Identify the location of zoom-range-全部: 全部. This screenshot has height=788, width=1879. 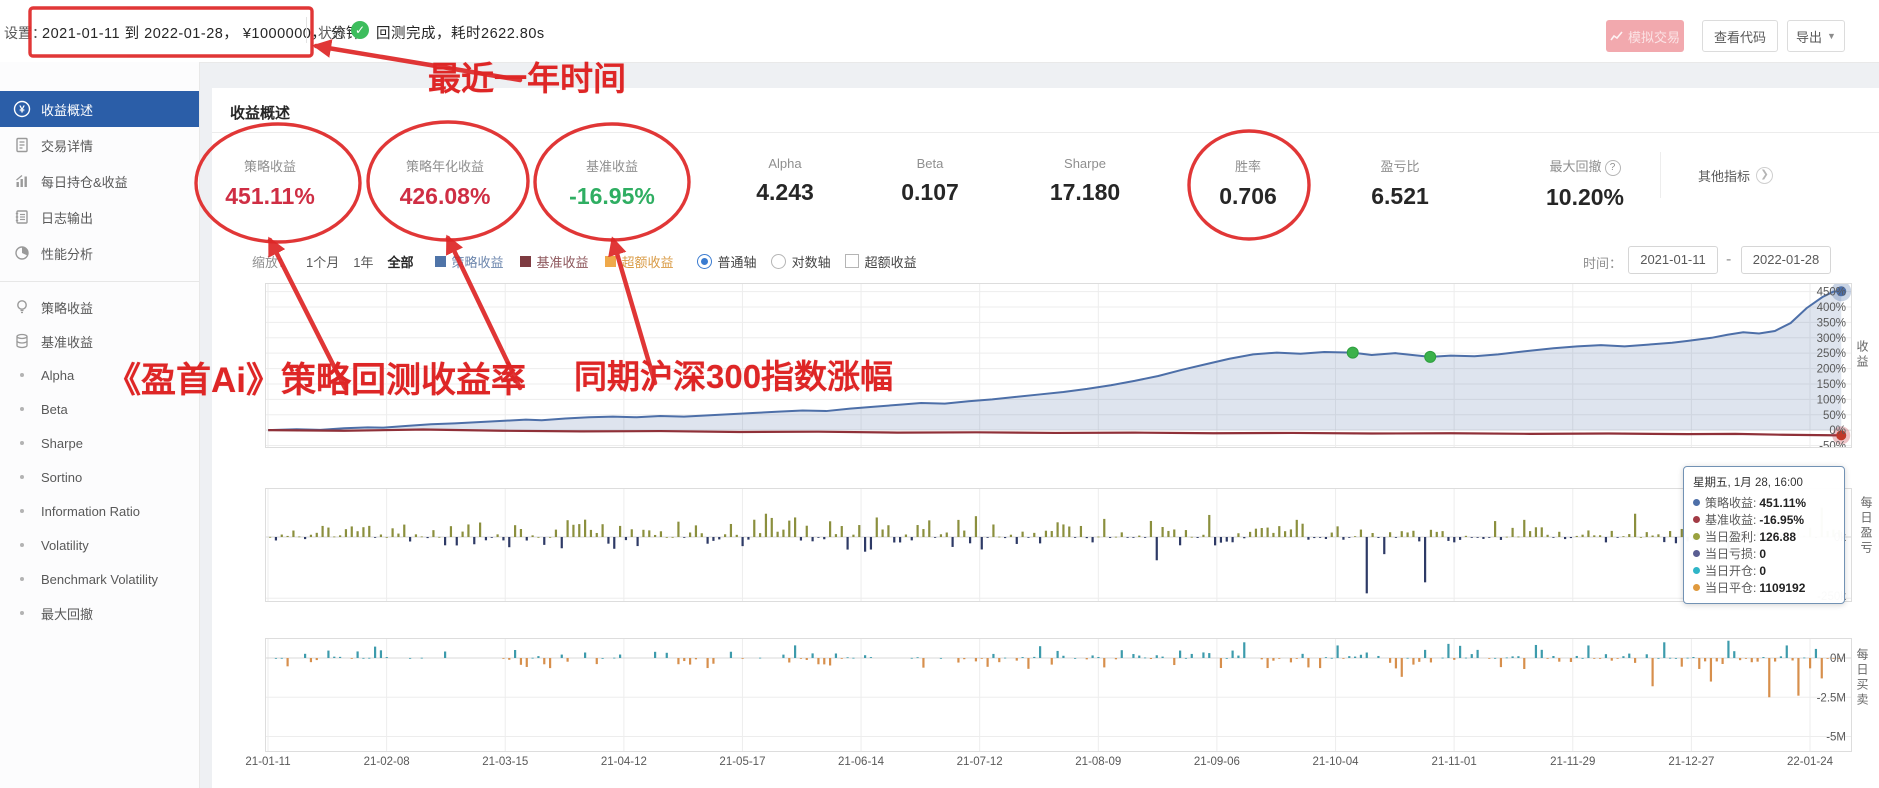
(400, 261).